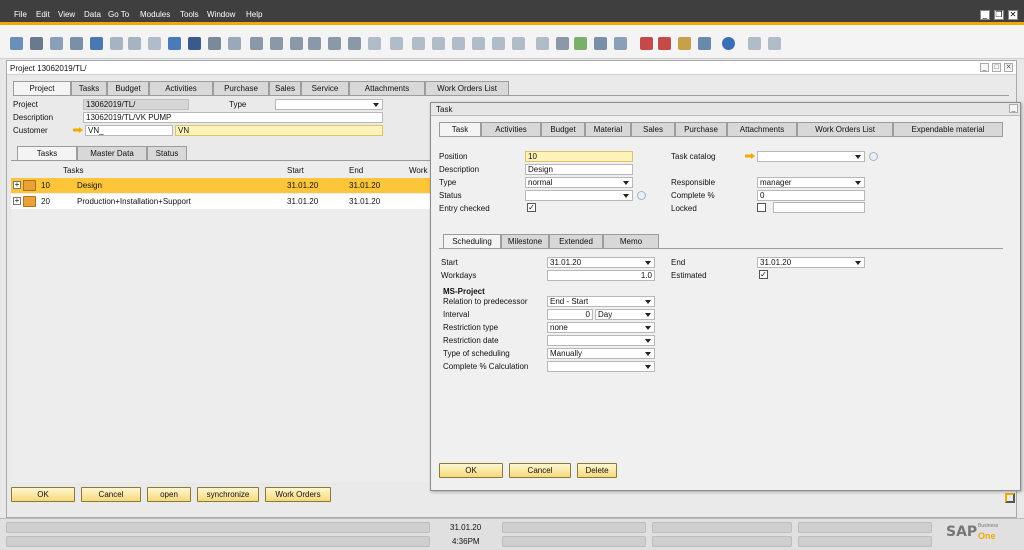 The width and height of the screenshot is (1024, 550). Describe the element at coordinates (221, 14) in the screenshot. I see `menu-window: Window` at that location.